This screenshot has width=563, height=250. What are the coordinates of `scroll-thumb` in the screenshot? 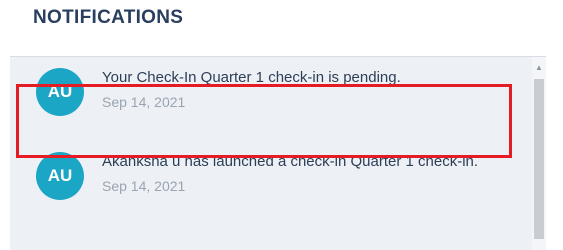 It's located at (539, 159).